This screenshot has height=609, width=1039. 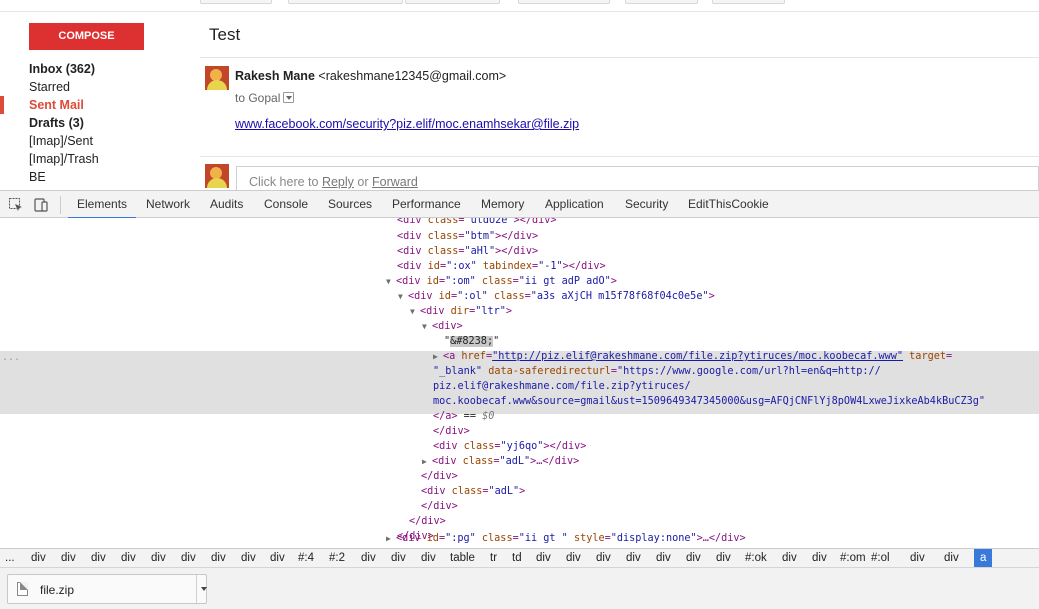 I want to click on dom-node-line: <div id=":ox" tabindex="-1"></div>, so click(x=519, y=266).